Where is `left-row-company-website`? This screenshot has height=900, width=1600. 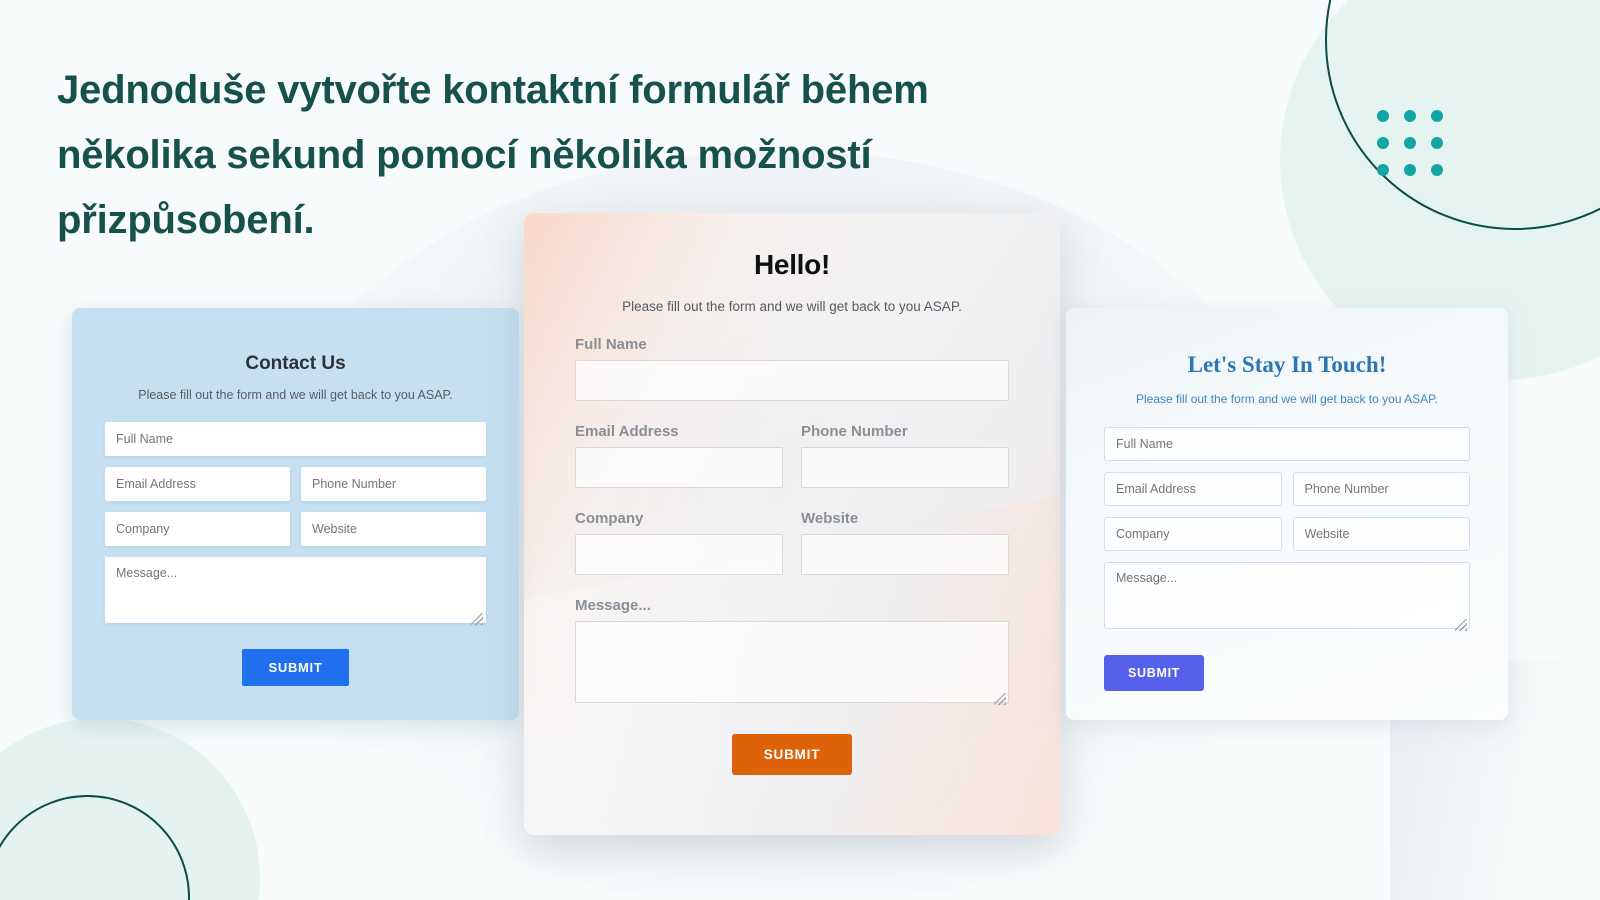
left-row-company-website is located at coordinates (295, 529).